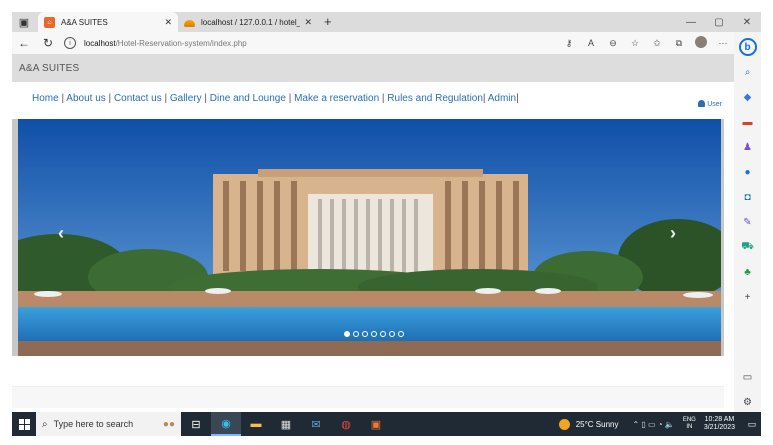 This screenshot has width=773, height=445. I want to click on windows-start-icon, so click(24, 424).